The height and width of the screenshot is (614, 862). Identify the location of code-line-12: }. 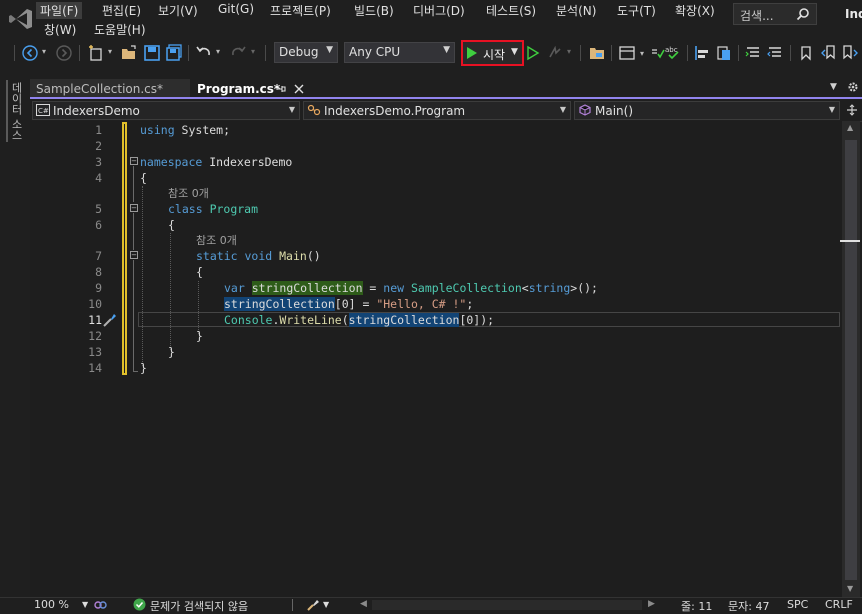
(199, 336).